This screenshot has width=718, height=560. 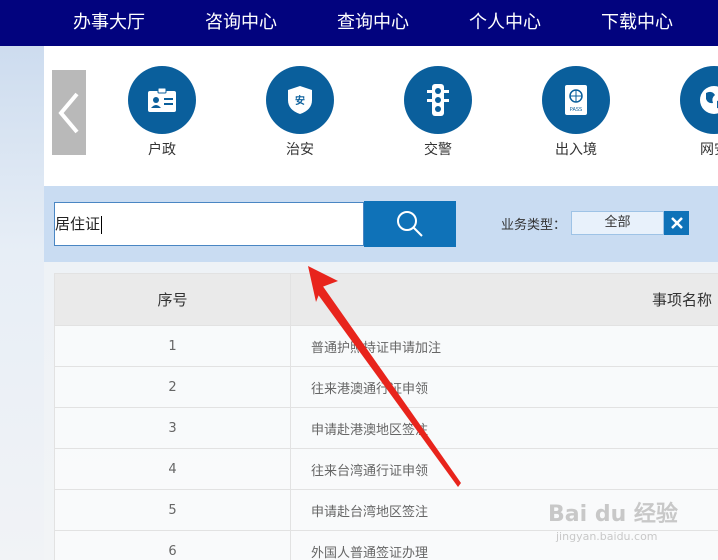 I want to click on row-number: 3, so click(x=172, y=428).